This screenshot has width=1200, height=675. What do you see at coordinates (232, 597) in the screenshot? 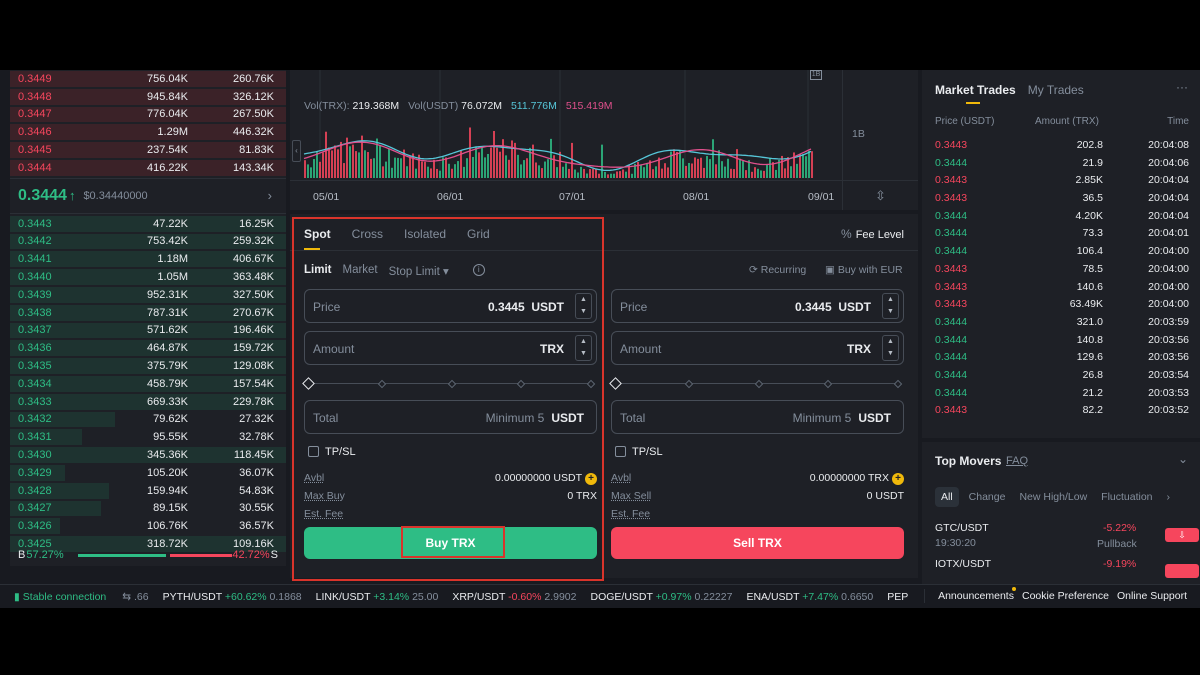
I see `ticker-item: PYTH/USDT +60.62% 0.1868` at bounding box center [232, 597].